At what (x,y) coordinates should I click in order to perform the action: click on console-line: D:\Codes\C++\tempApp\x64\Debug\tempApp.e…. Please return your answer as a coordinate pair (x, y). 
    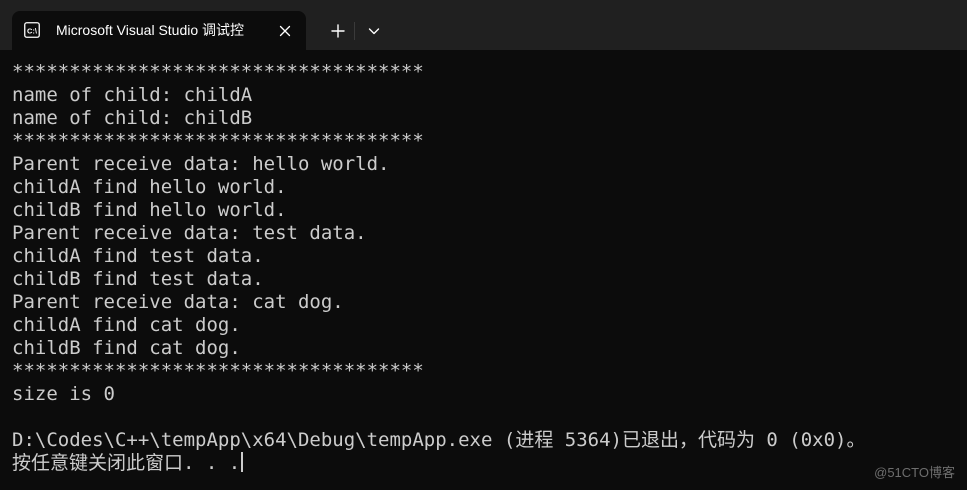
    Looking at the image, I should click on (439, 440).